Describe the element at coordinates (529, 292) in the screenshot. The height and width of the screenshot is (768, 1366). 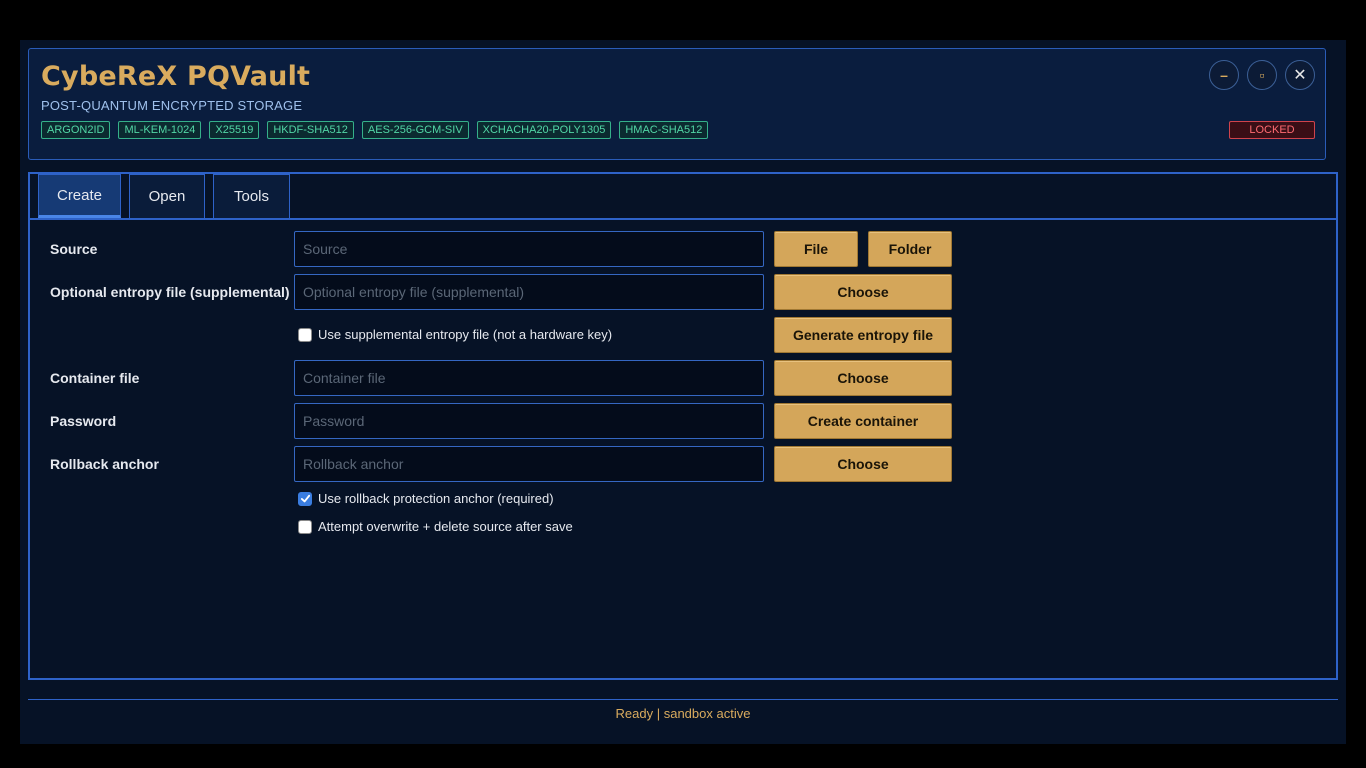
I see `entropy-input` at that location.